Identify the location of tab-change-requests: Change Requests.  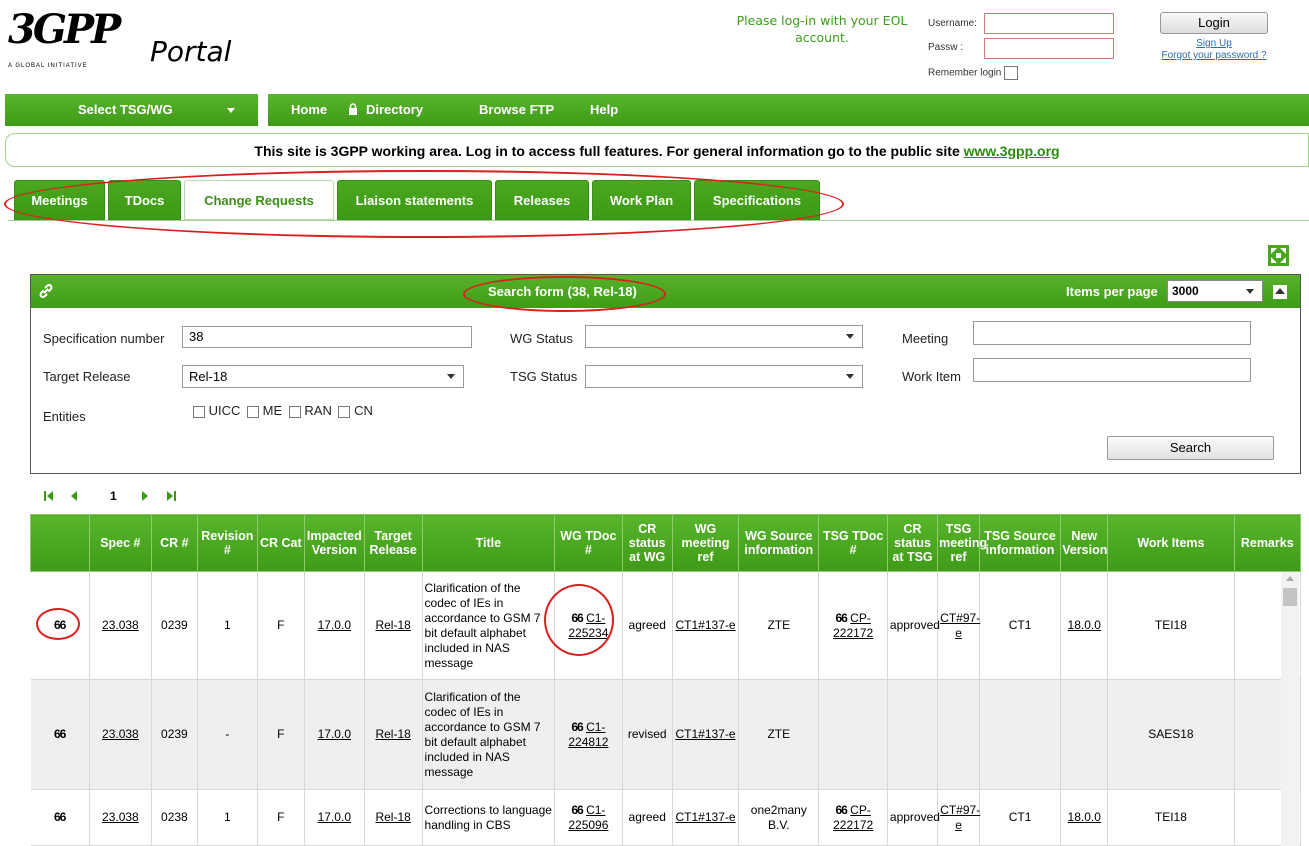
(259, 200).